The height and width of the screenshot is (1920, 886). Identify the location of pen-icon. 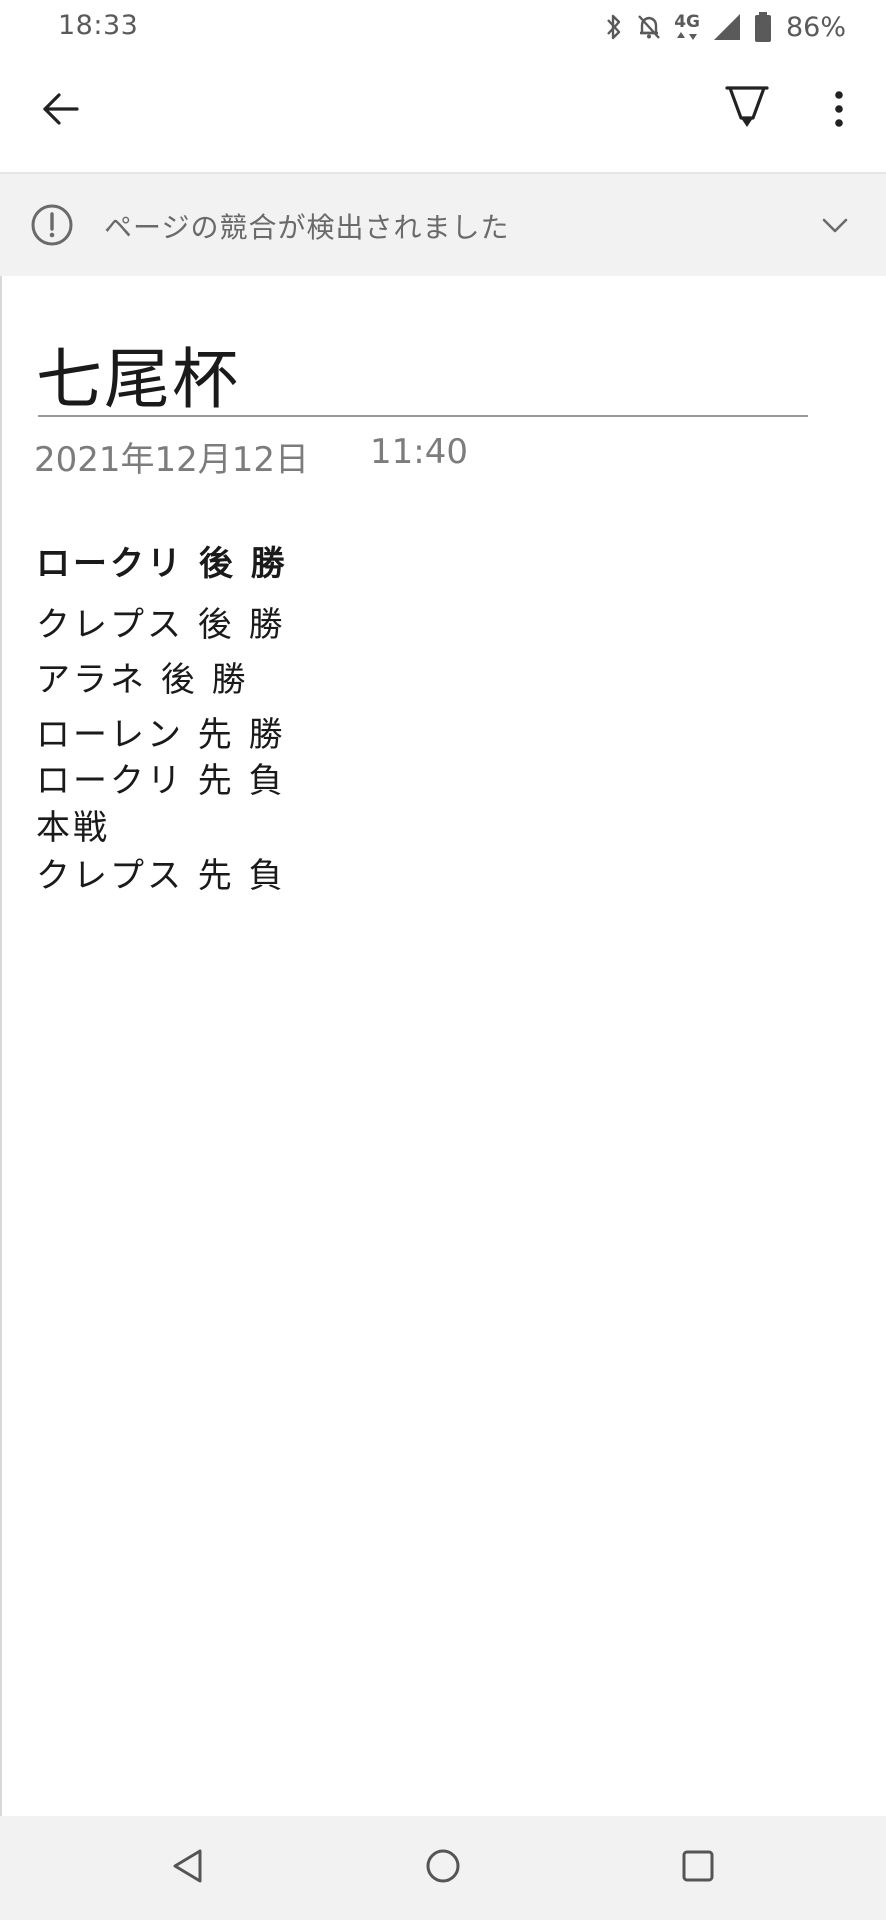
(747, 109).